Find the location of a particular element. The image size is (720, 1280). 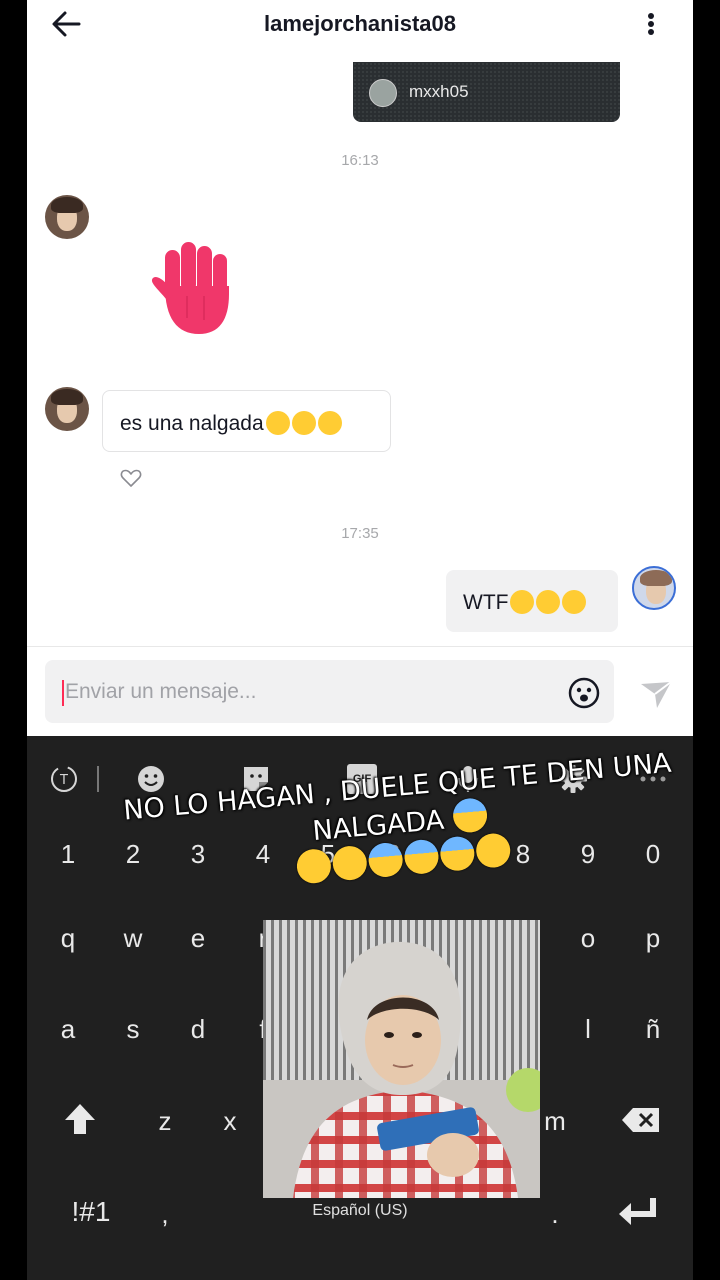

key-d: d is located at coordinates (198, 1029).